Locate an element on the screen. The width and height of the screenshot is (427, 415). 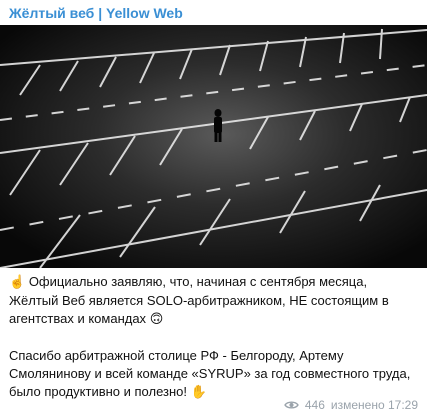
pointing-up-icon: ☝️ is located at coordinates (17, 282).